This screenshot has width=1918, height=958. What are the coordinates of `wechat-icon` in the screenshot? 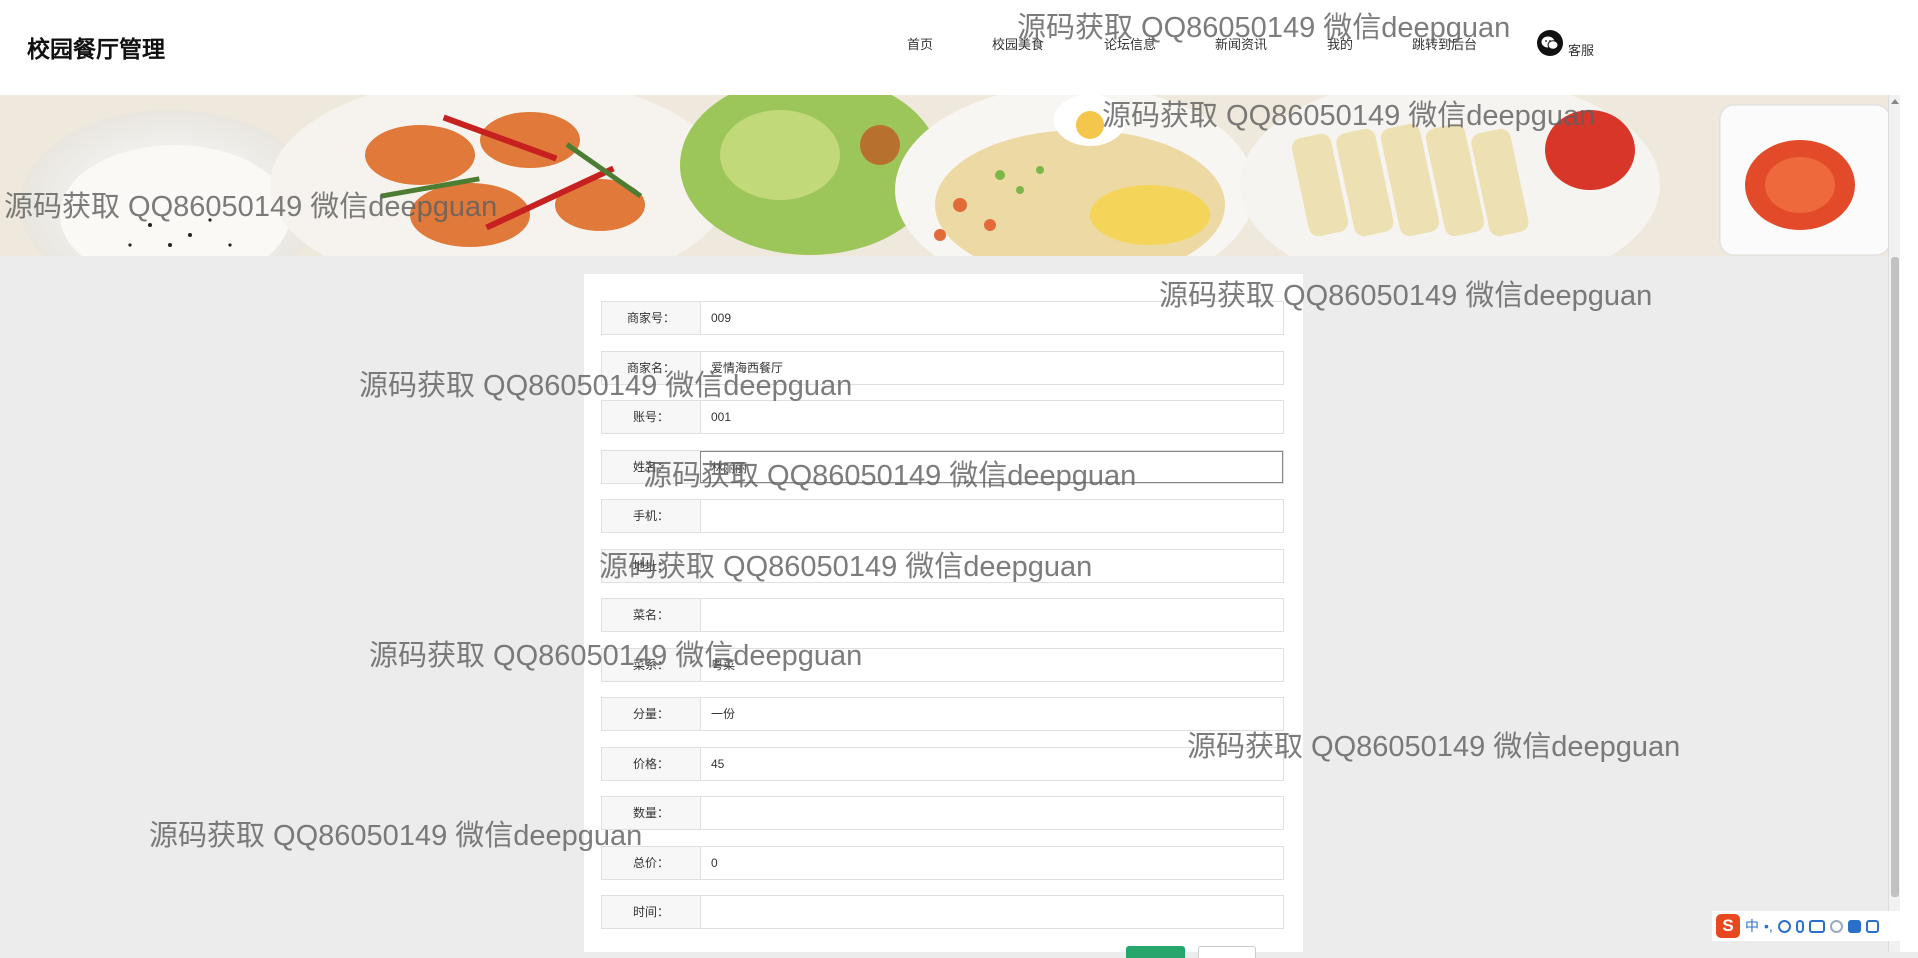 It's located at (1550, 43).